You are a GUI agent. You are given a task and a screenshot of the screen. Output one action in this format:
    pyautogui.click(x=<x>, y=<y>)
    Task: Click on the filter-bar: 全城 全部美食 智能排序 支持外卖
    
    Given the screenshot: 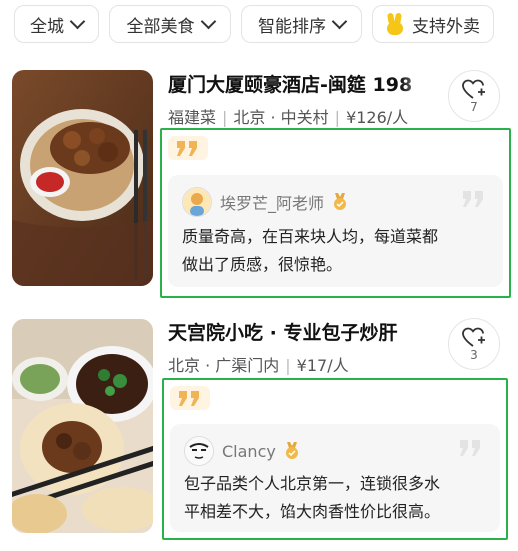 What is the action you would take?
    pyautogui.click(x=259, y=27)
    